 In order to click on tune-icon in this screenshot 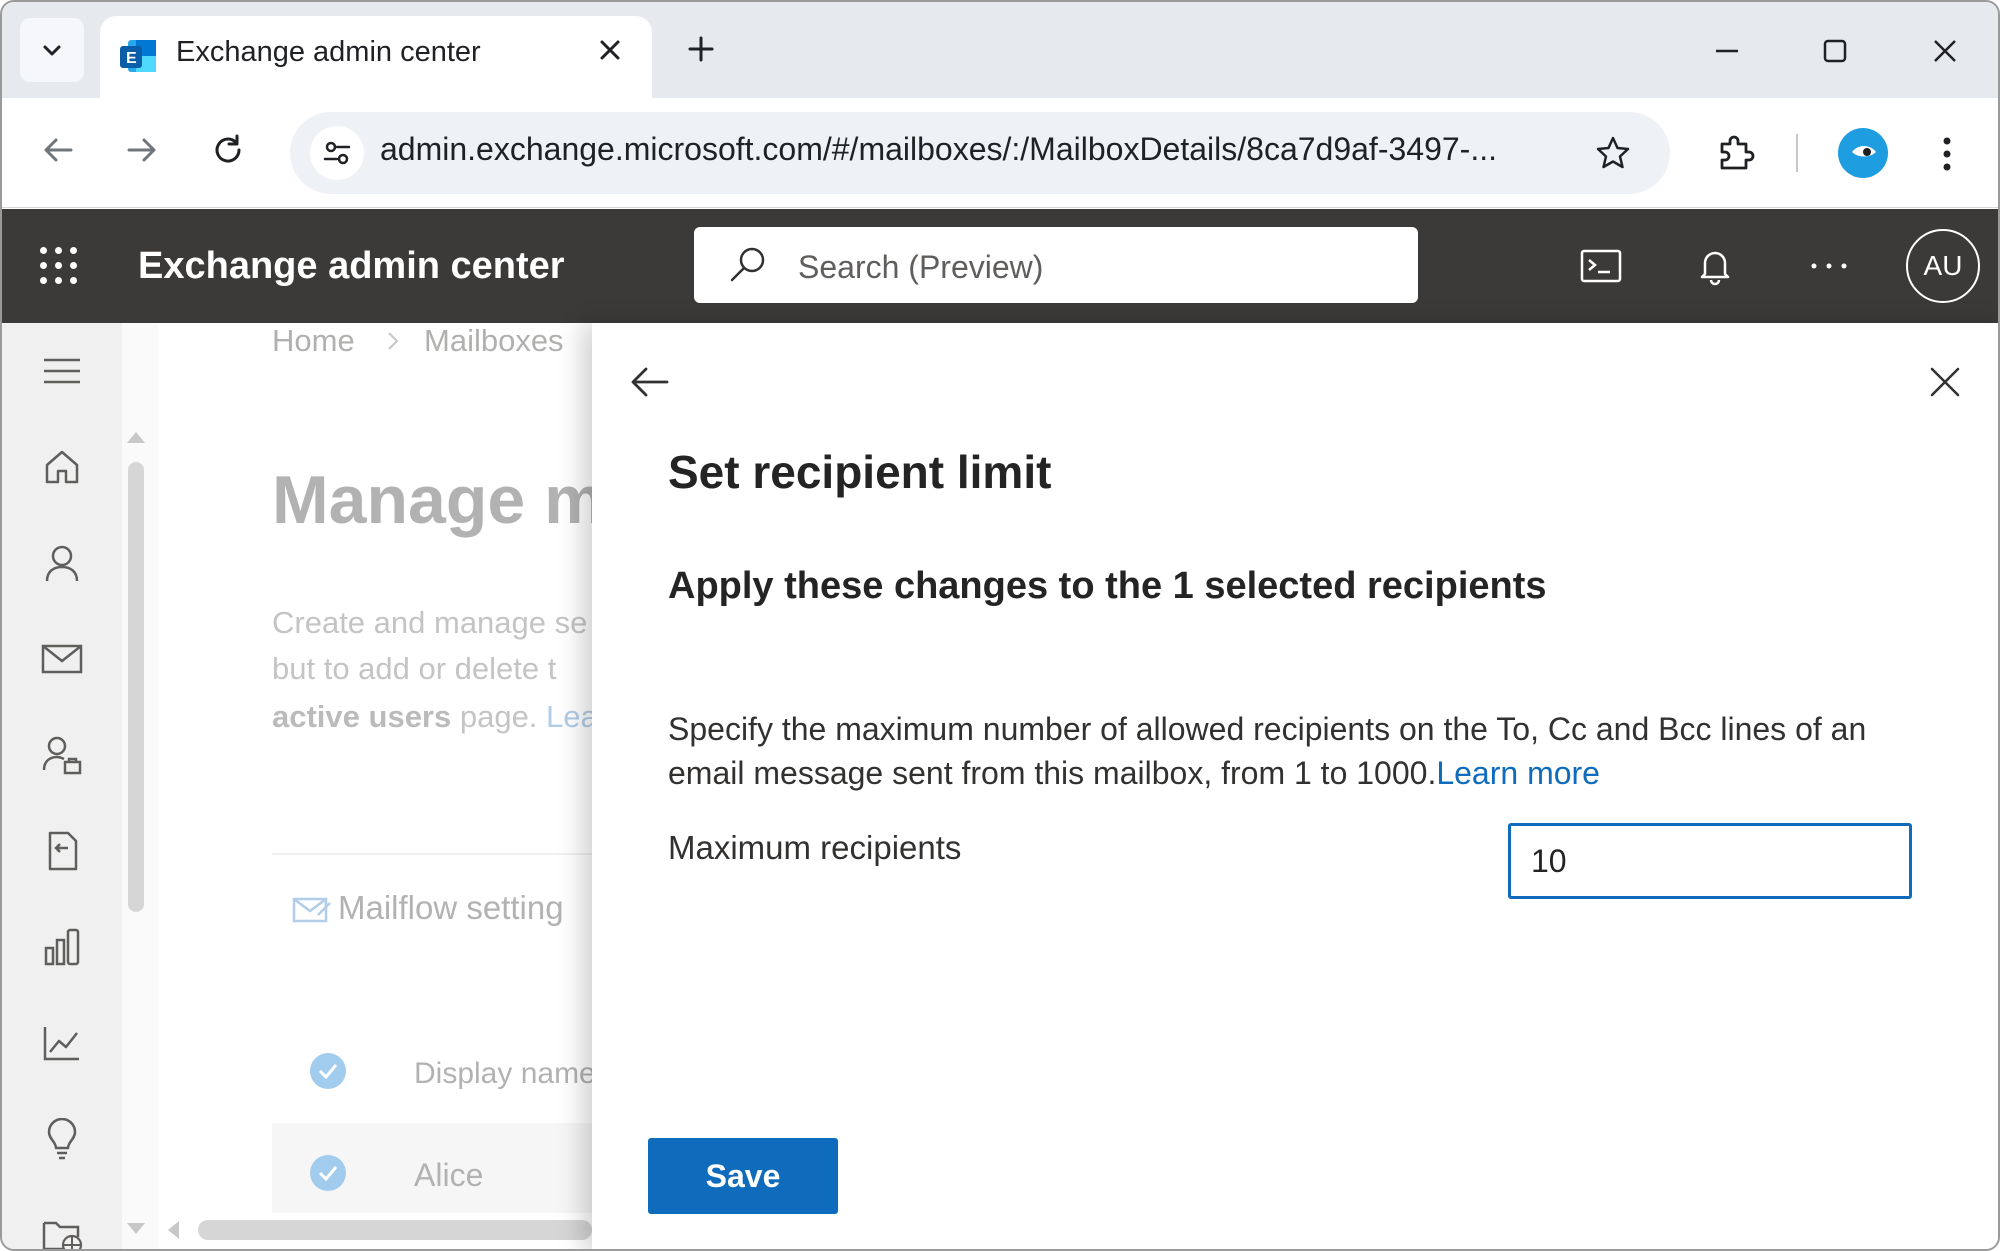, I will do `click(337, 153)`.